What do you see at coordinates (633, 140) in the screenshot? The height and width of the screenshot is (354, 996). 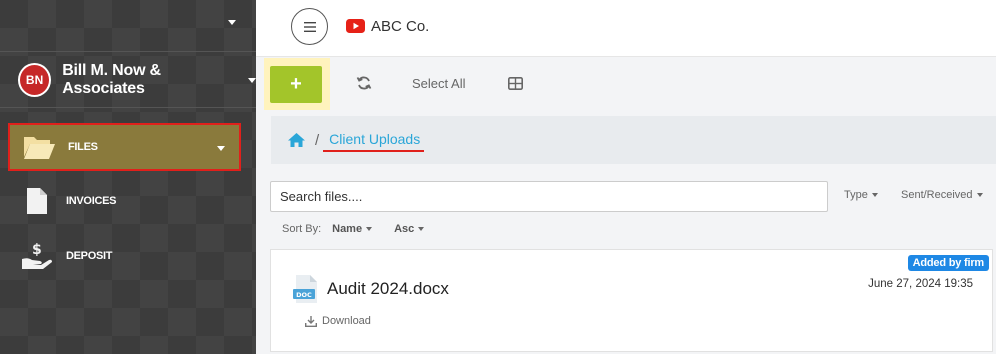 I see `breadcrumb: / Client Uploads` at bounding box center [633, 140].